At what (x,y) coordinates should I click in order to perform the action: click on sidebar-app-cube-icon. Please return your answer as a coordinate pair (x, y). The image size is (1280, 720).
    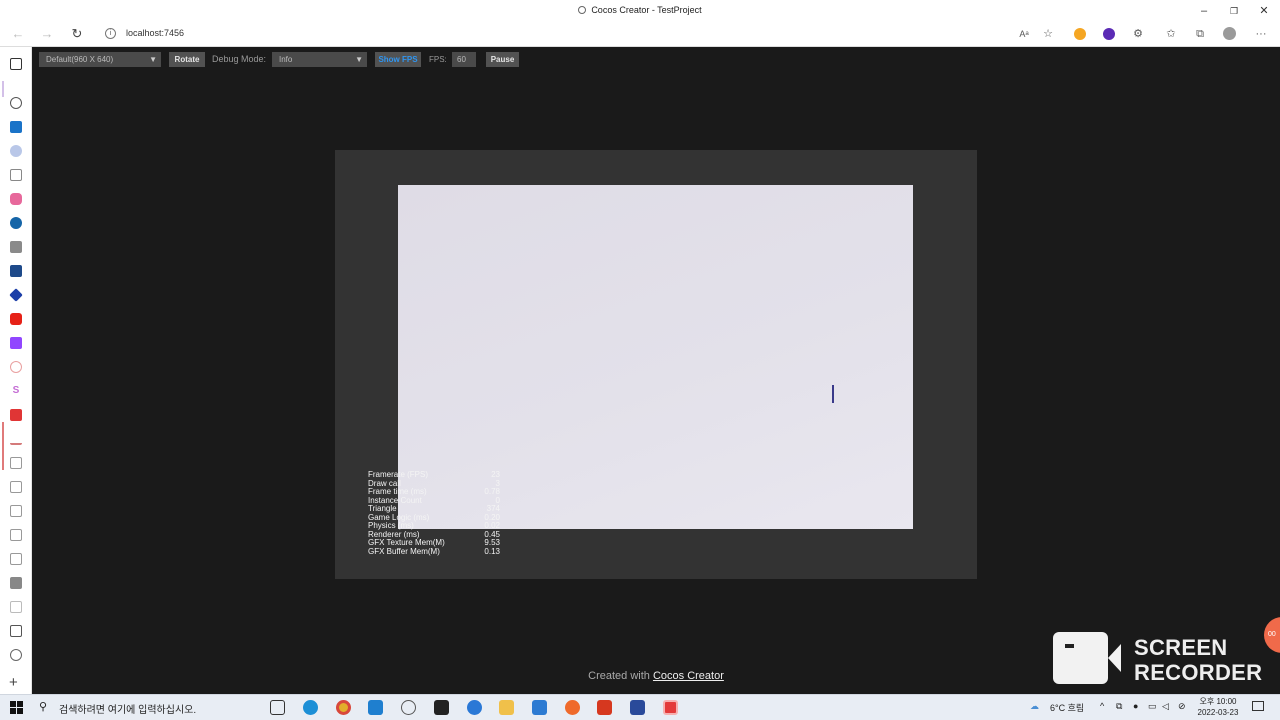
    Looking at the image, I should click on (16, 295).